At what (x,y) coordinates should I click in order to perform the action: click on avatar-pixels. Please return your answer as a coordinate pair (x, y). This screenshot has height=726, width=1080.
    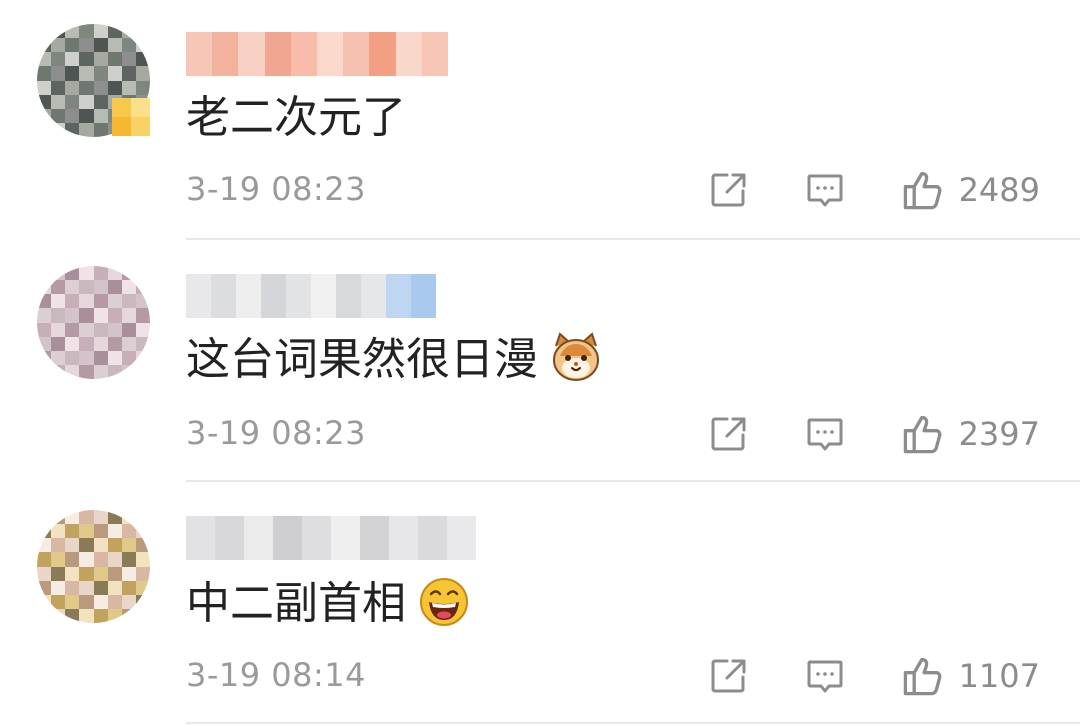
    Looking at the image, I should click on (93, 566).